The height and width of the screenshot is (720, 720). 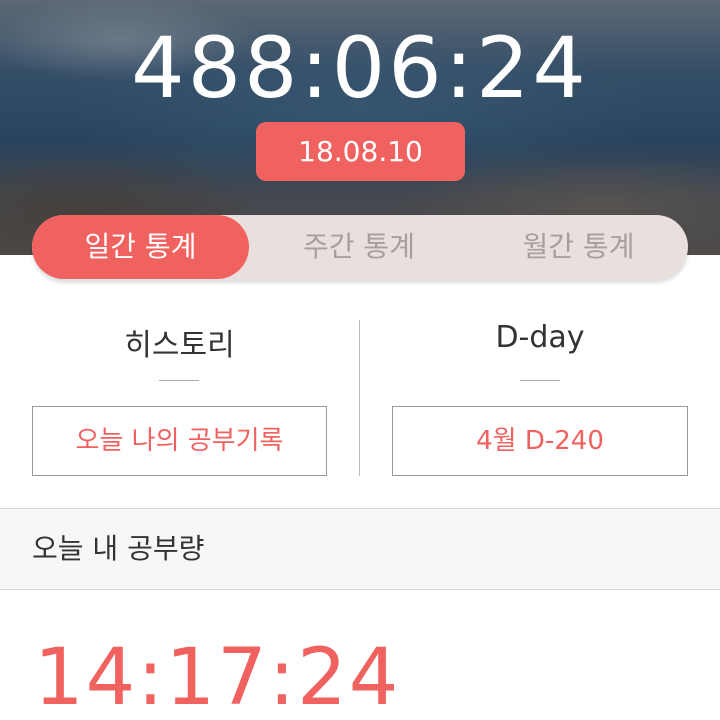 I want to click on today-study-time: 14:17:24, so click(x=217, y=676).